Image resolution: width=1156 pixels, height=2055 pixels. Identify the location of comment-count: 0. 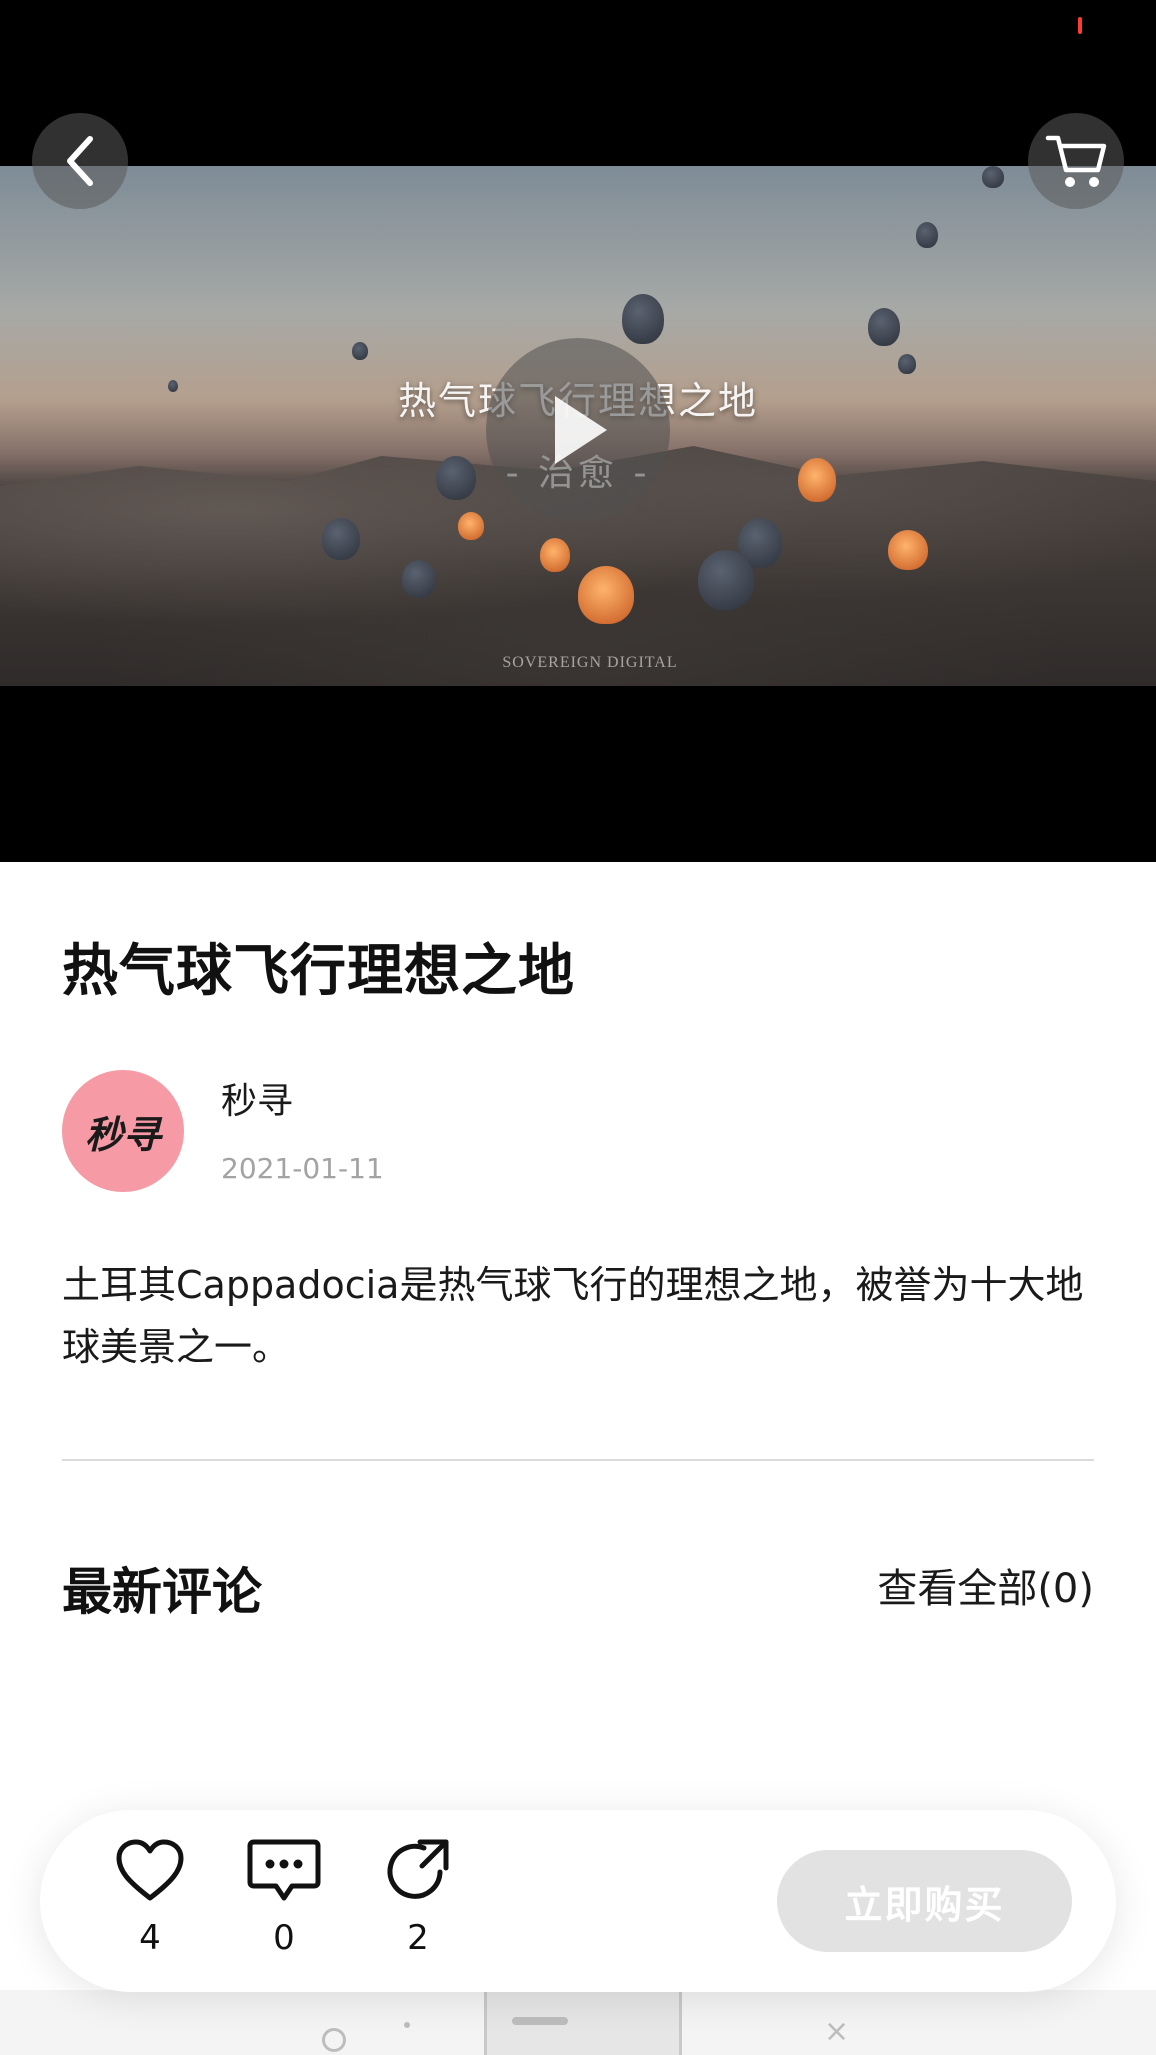
(284, 1938).